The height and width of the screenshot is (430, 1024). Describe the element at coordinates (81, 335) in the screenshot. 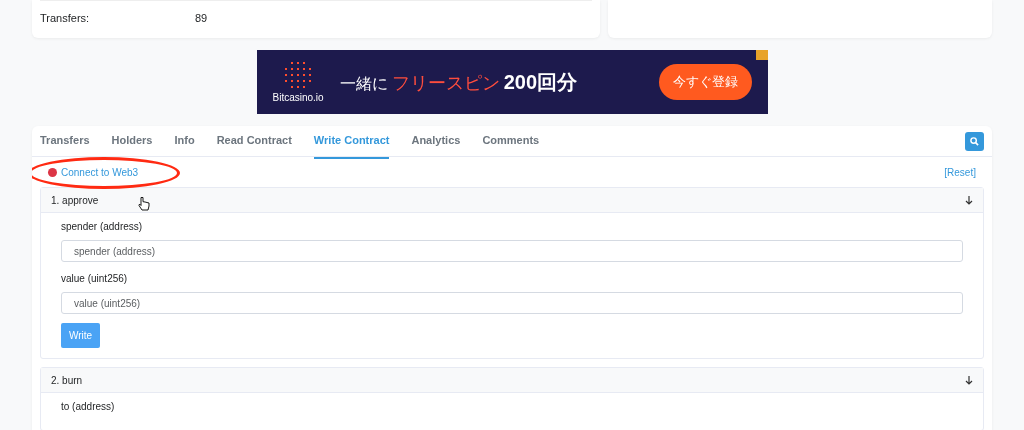

I see `write-button: Write` at that location.